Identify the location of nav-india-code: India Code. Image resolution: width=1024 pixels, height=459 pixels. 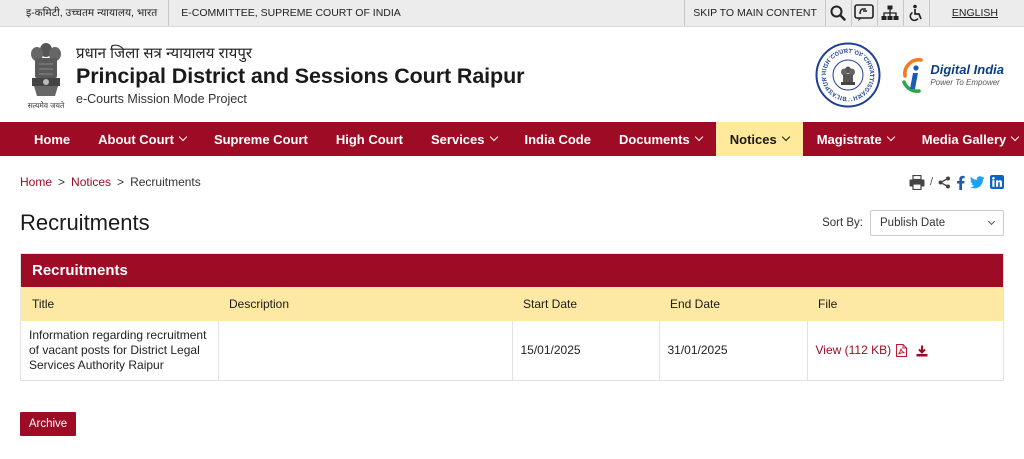
(558, 139).